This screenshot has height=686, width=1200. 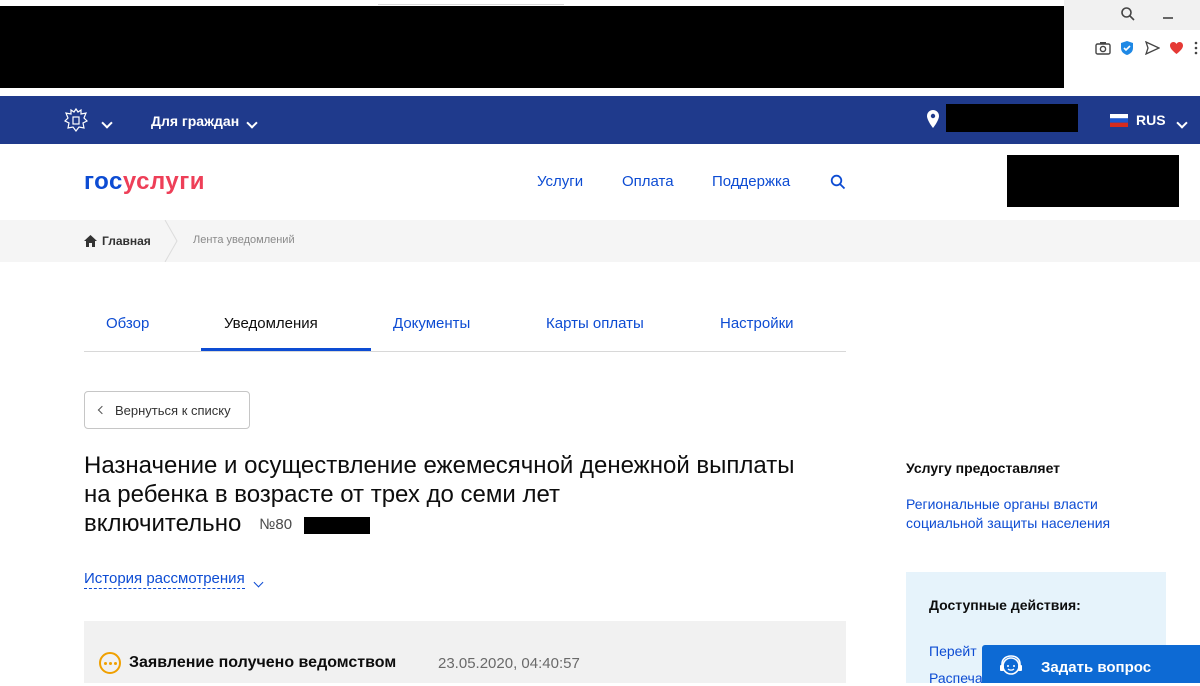 I want to click on tab-documents: Документы, so click(x=431, y=323).